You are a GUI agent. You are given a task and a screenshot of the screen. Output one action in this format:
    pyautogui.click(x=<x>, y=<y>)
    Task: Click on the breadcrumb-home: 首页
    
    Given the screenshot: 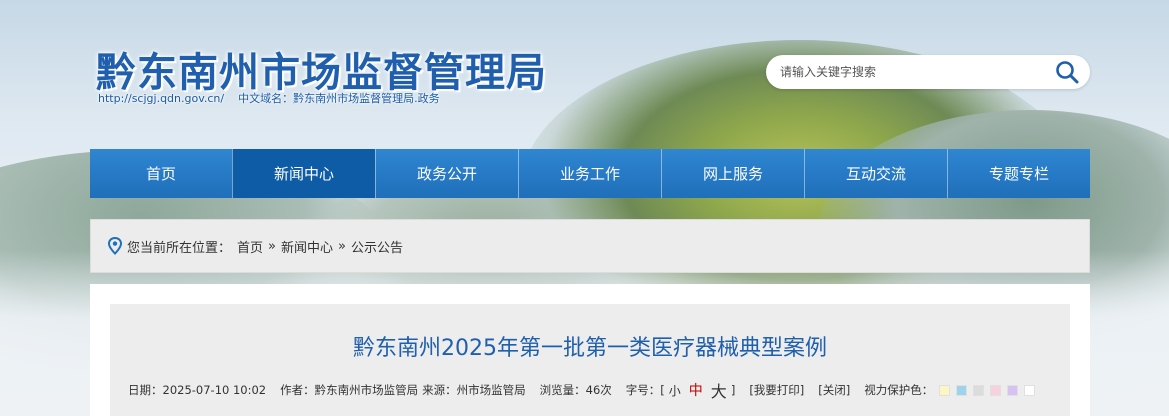 What is the action you would take?
    pyautogui.click(x=250, y=246)
    